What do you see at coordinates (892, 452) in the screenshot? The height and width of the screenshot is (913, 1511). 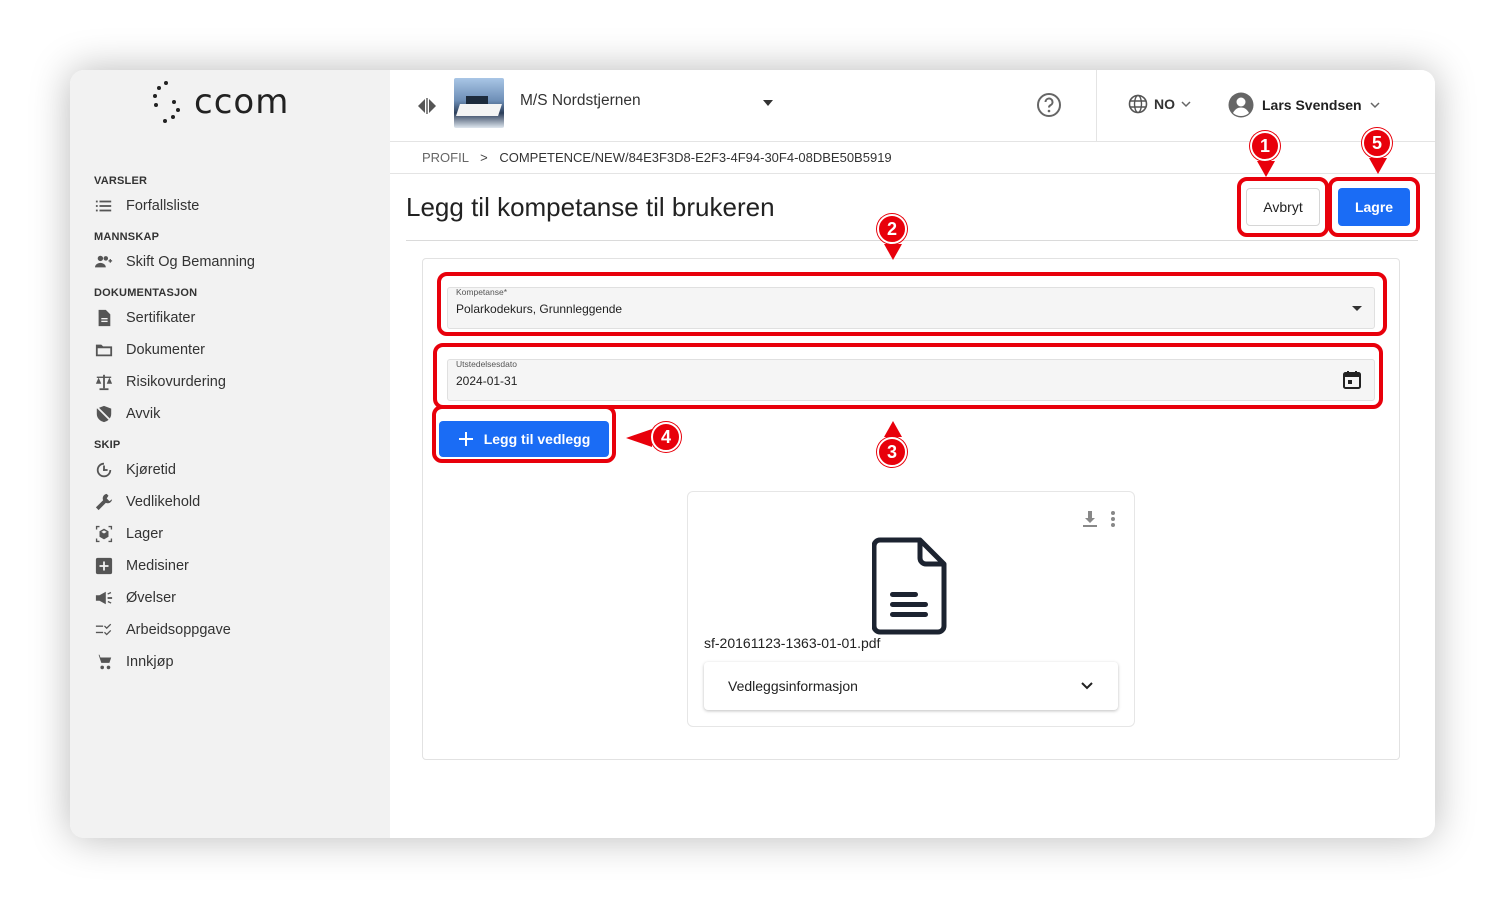 I see `annotation-badge-3: 3` at bounding box center [892, 452].